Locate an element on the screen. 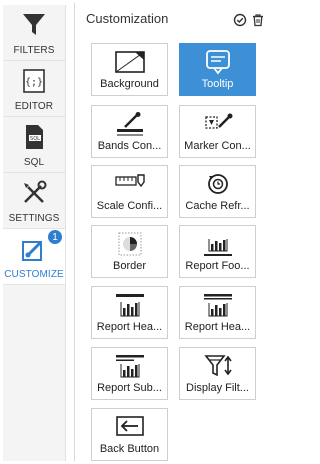 The height and width of the screenshot is (464, 320). cache-refresh-icon is located at coordinates (217, 184).